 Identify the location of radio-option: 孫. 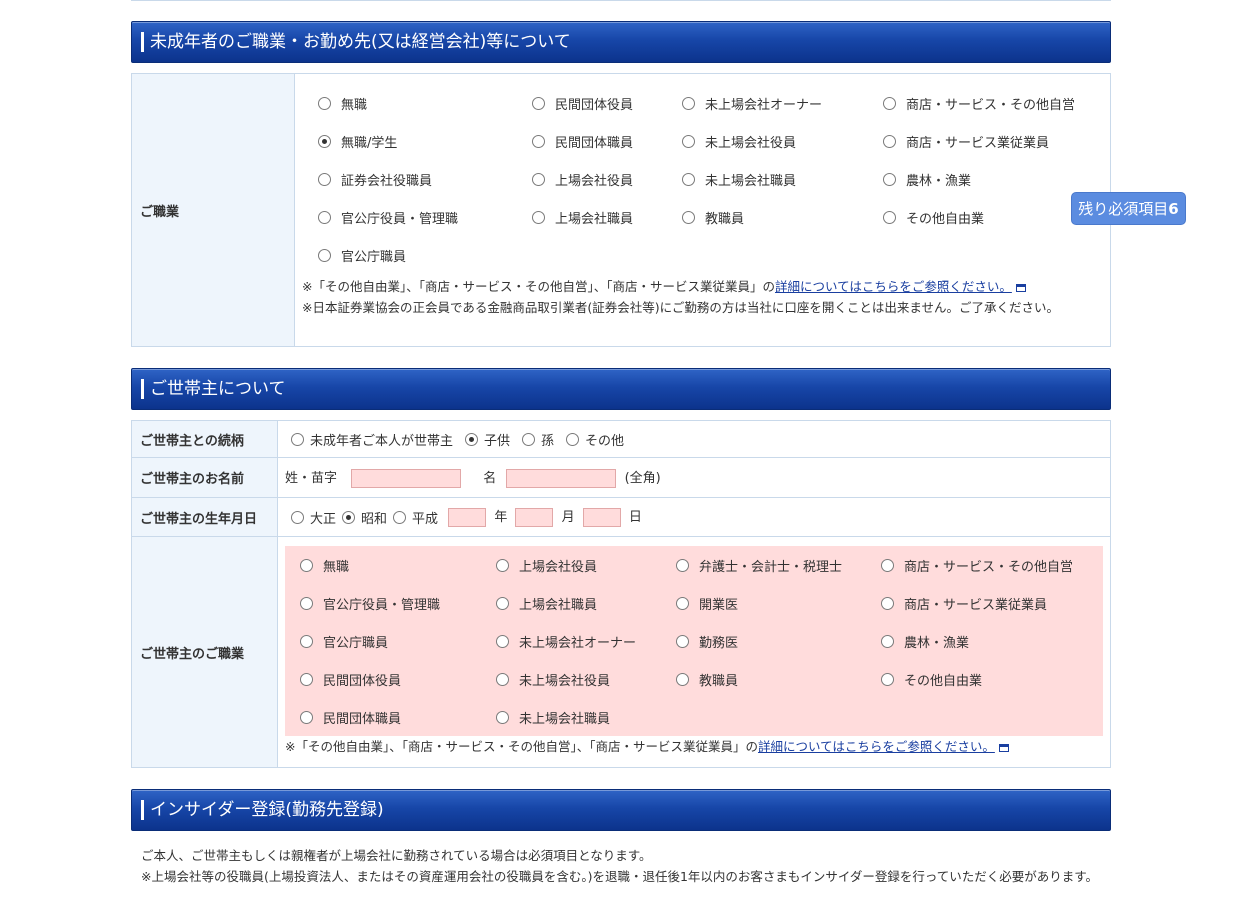
(538, 439).